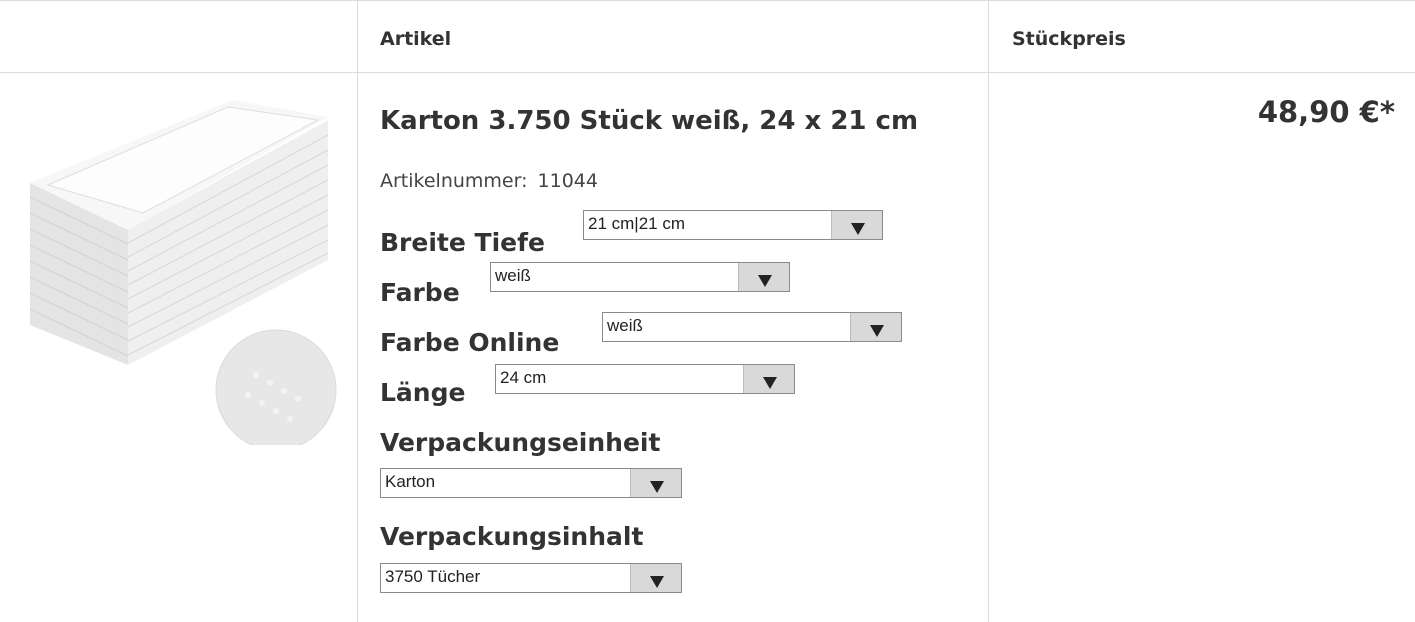 This screenshot has width=1415, height=622. What do you see at coordinates (433, 576) in the screenshot?
I see `select-value: 3750 Tücher` at bounding box center [433, 576].